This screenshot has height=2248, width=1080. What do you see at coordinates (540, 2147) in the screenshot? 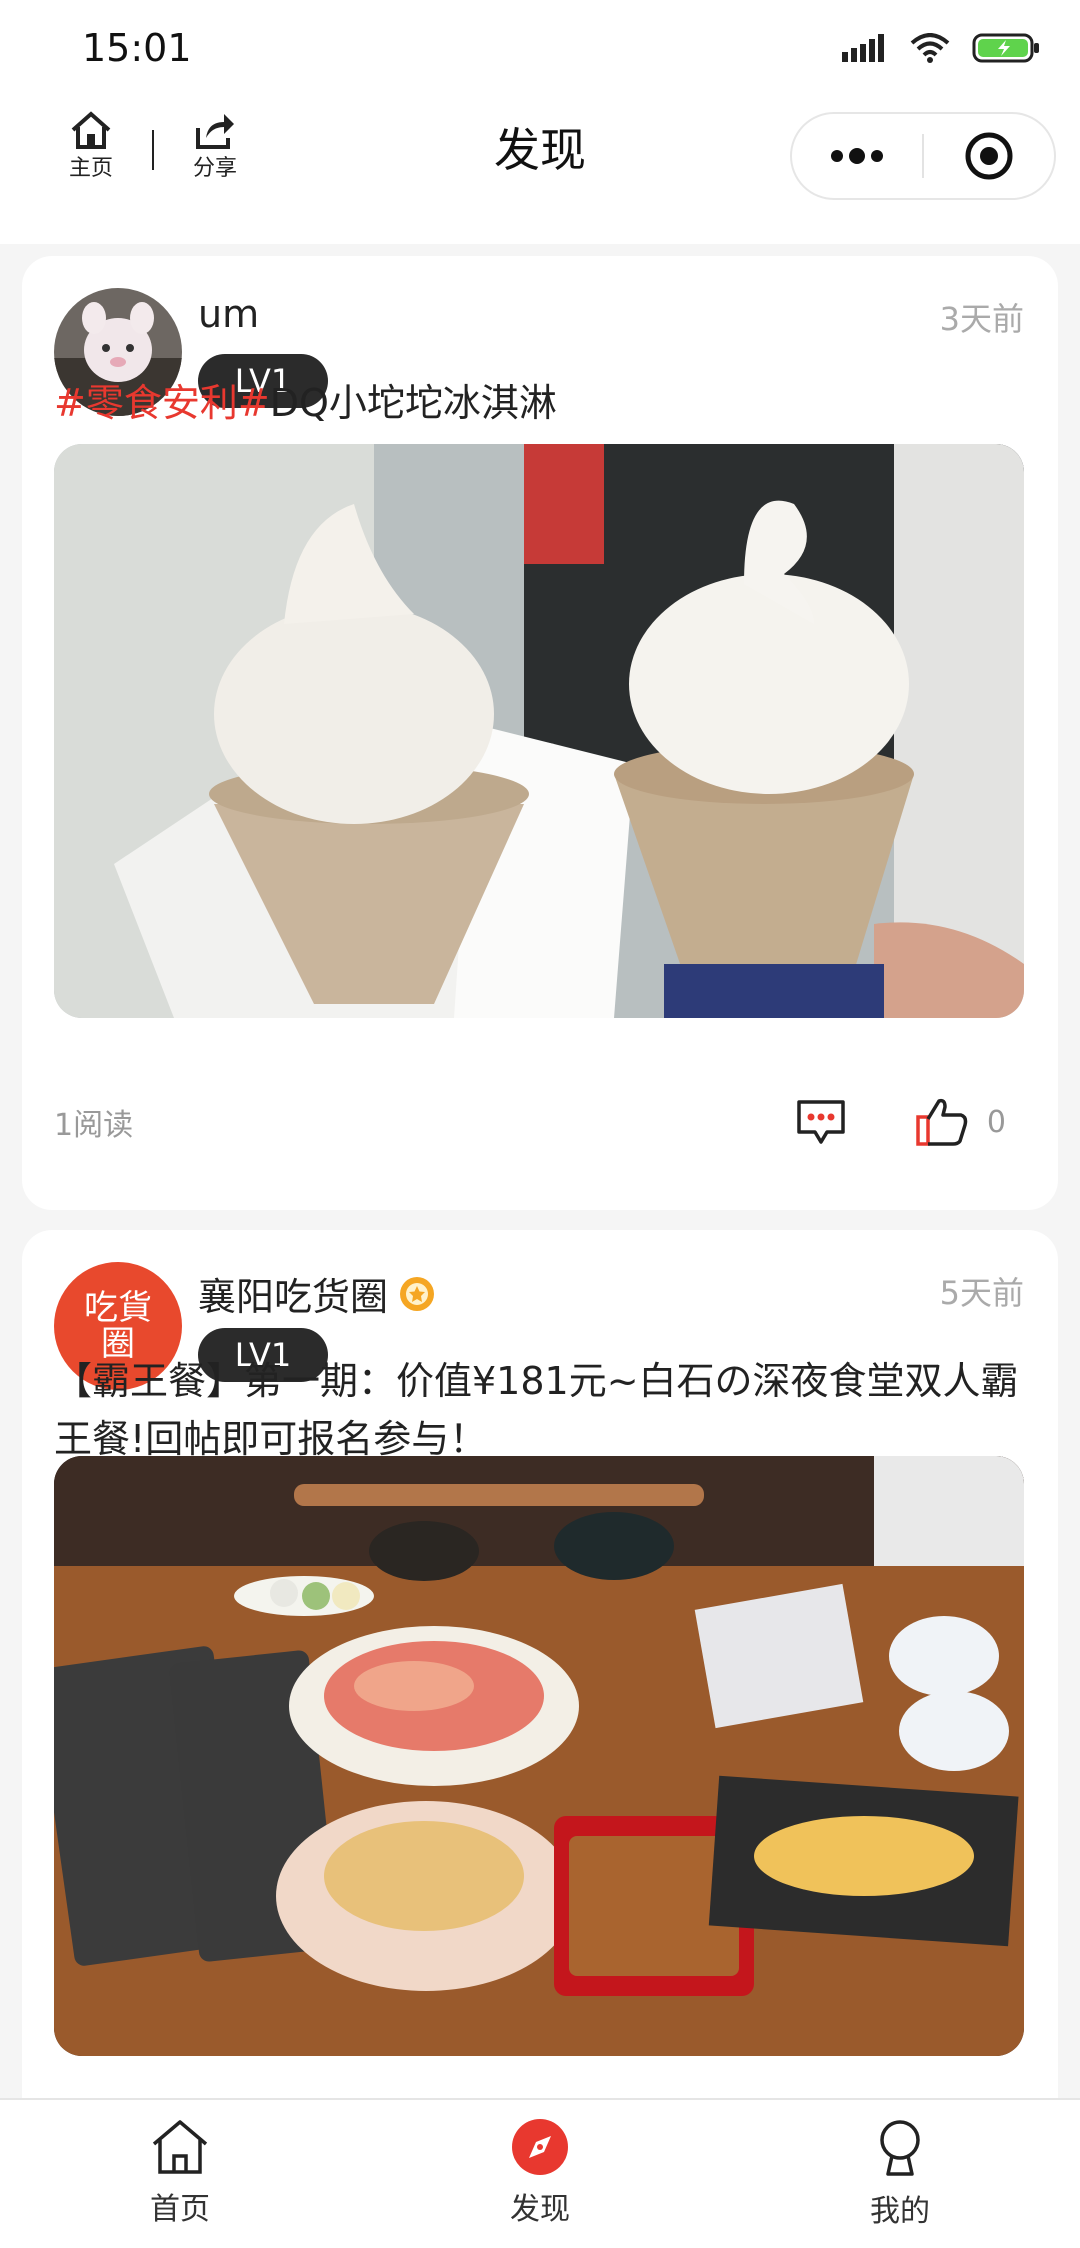
I see `compass-icon` at bounding box center [540, 2147].